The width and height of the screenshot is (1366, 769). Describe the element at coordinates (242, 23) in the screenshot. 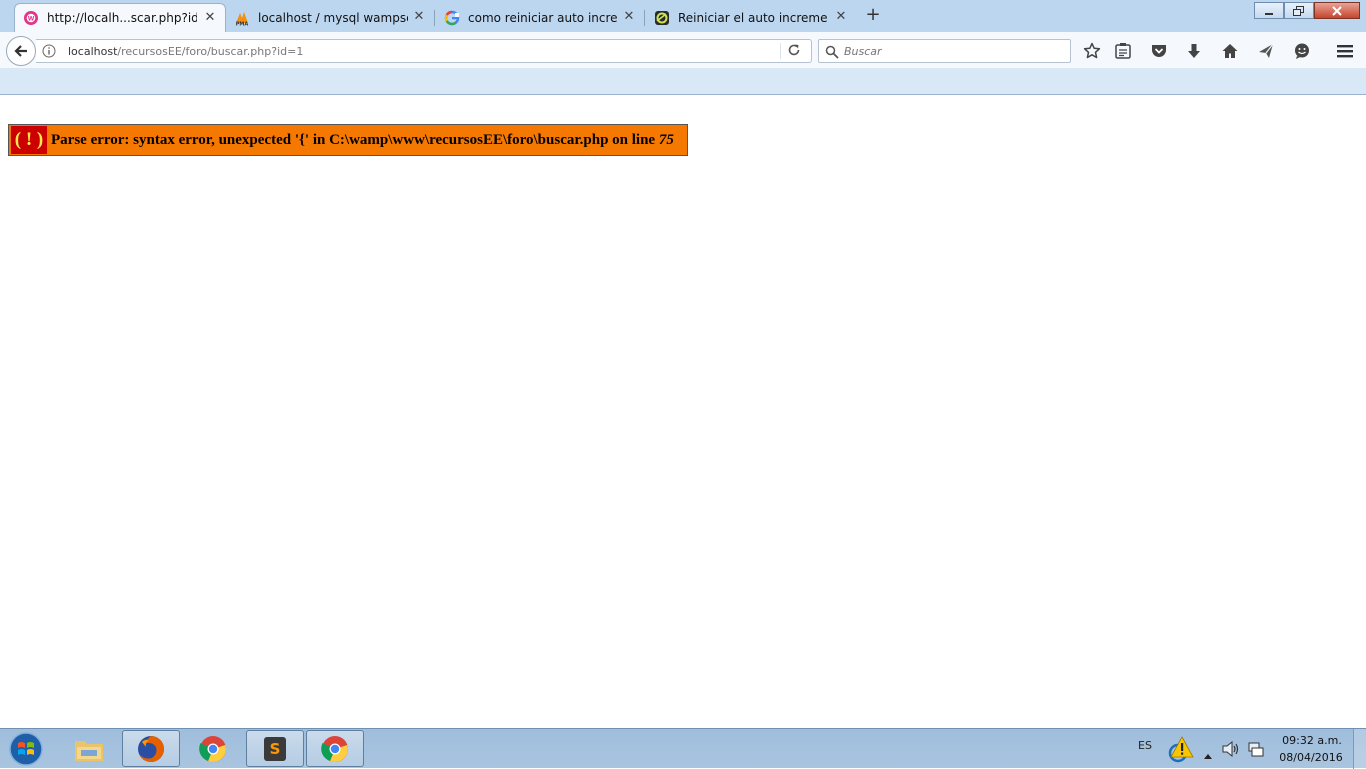

I see `svg-text: PMA` at that location.